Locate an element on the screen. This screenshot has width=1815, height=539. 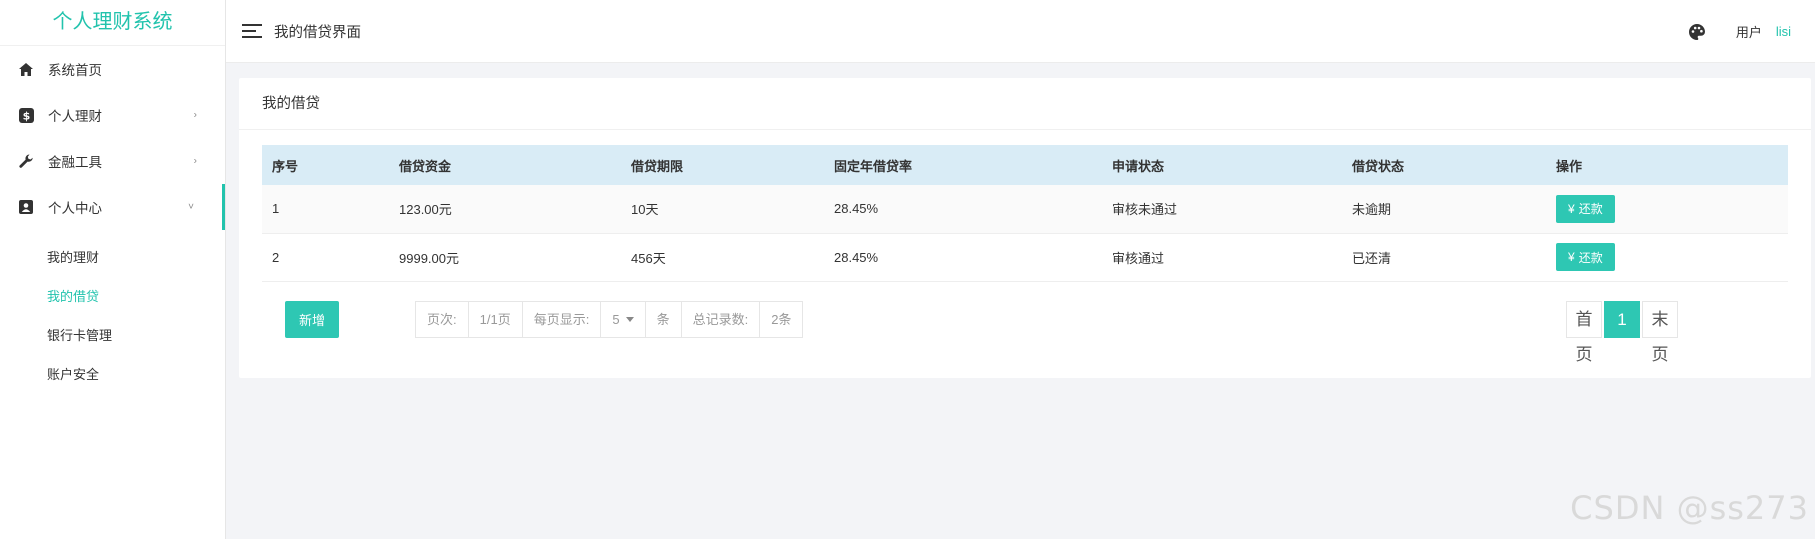
header-right: 用户 lisi is located at coordinates (1739, 31).